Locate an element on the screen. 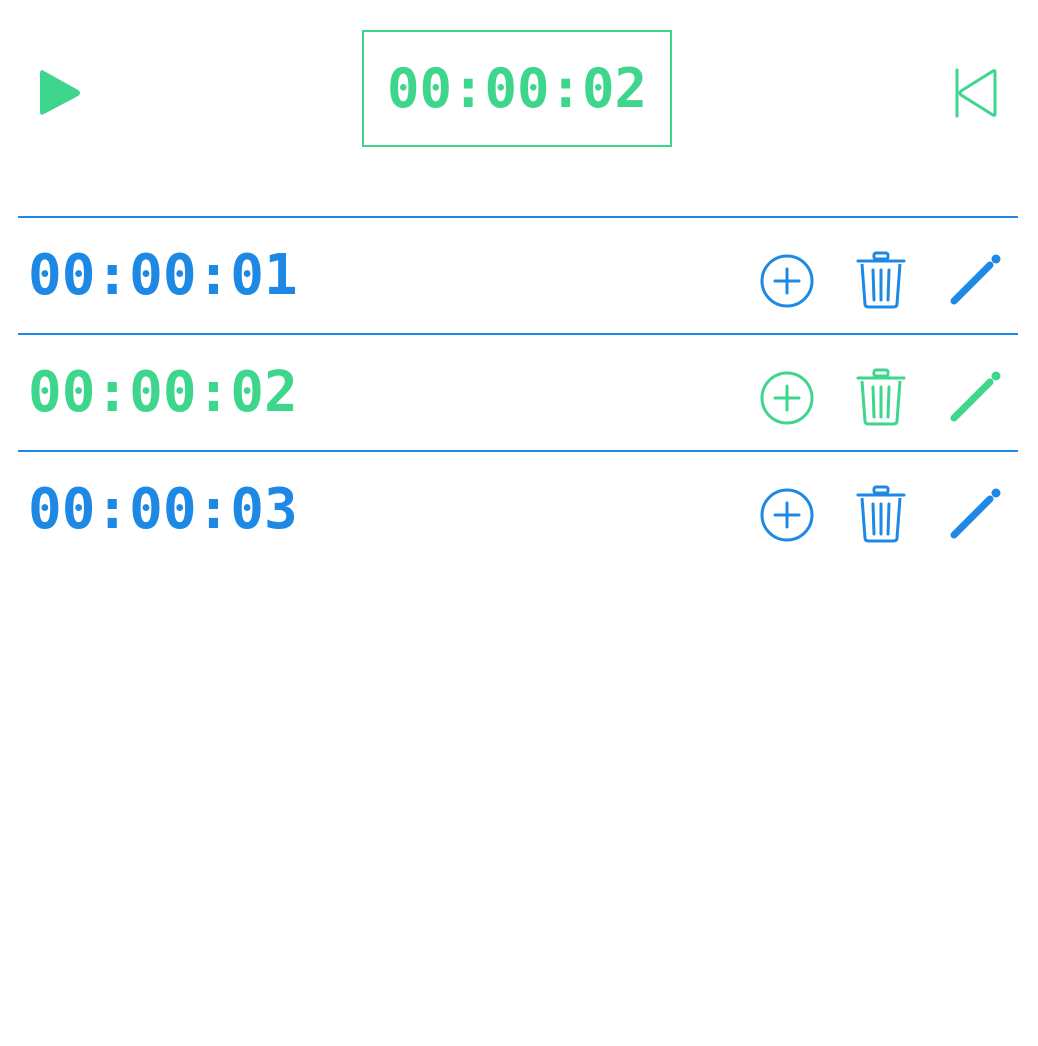 This screenshot has height=1046, width=1038. skip-to-start-icon is located at coordinates (976, 93).